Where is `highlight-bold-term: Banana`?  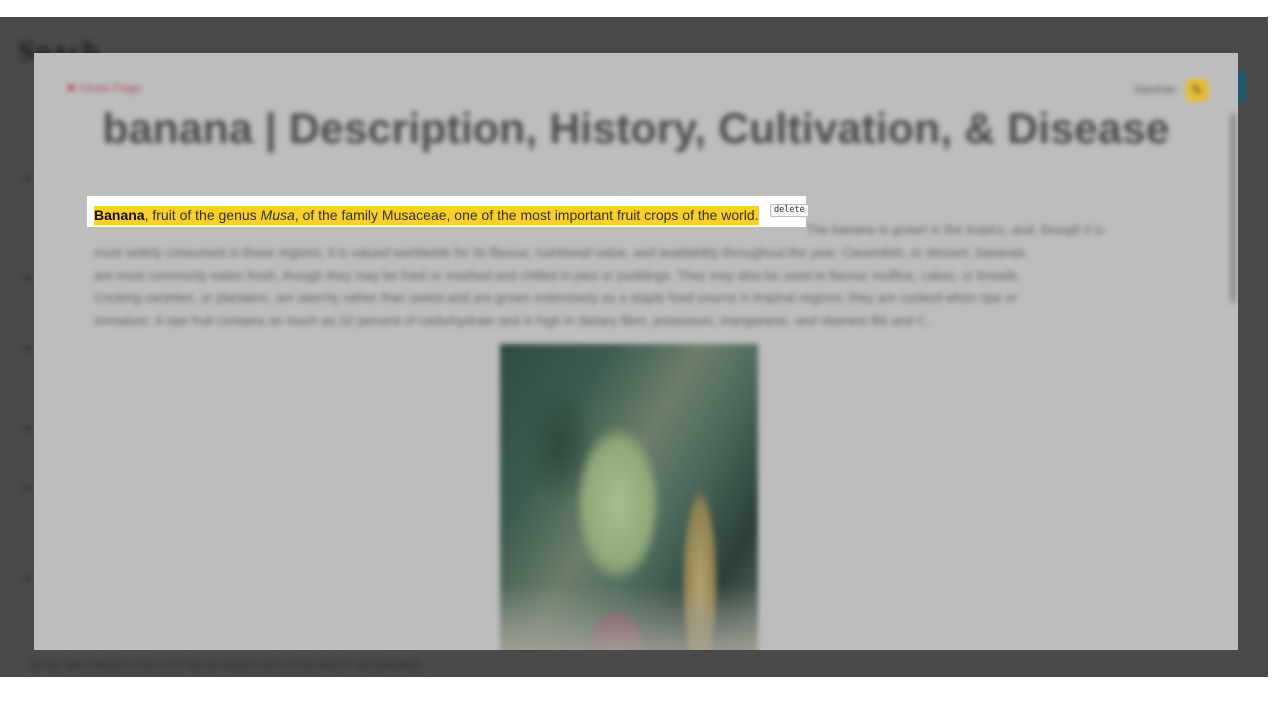 highlight-bold-term: Banana is located at coordinates (119, 215).